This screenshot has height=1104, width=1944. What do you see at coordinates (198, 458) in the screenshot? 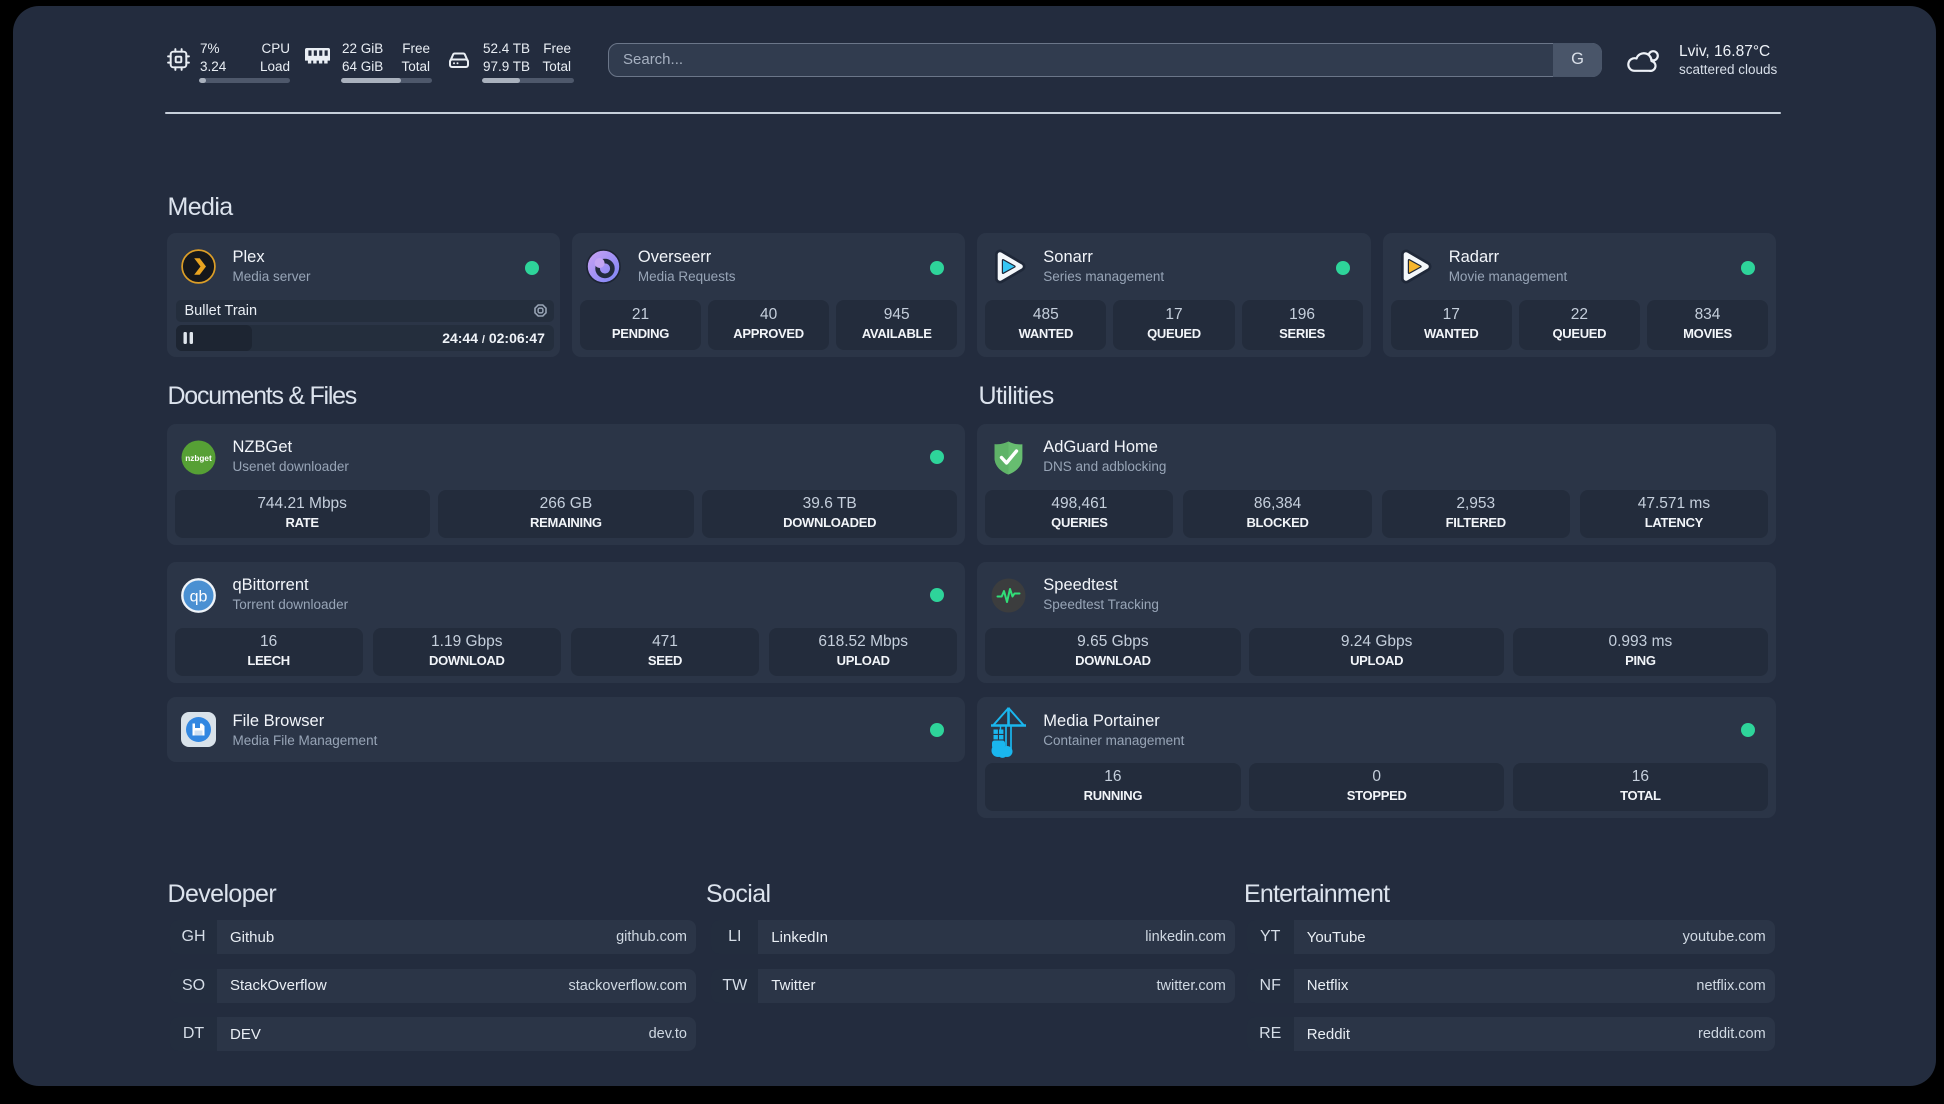
I see `svg-text: nzbget` at bounding box center [198, 458].